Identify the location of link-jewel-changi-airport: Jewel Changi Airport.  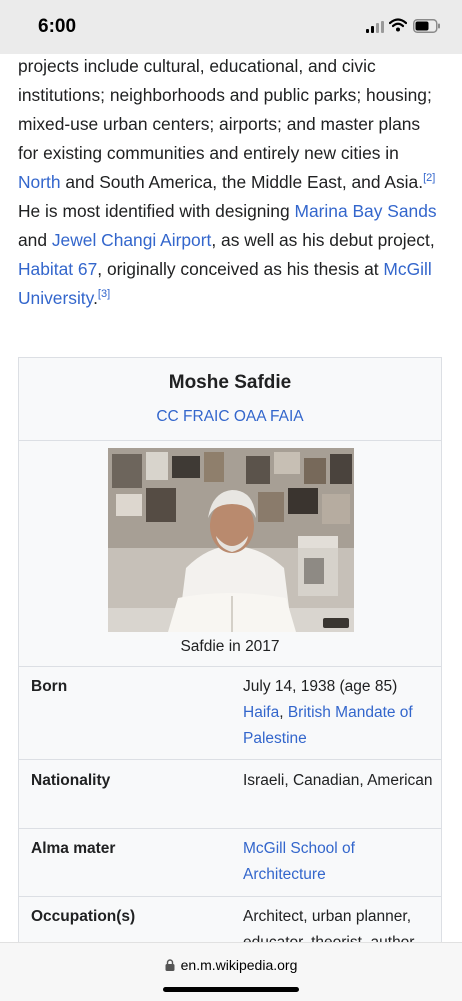
(132, 240).